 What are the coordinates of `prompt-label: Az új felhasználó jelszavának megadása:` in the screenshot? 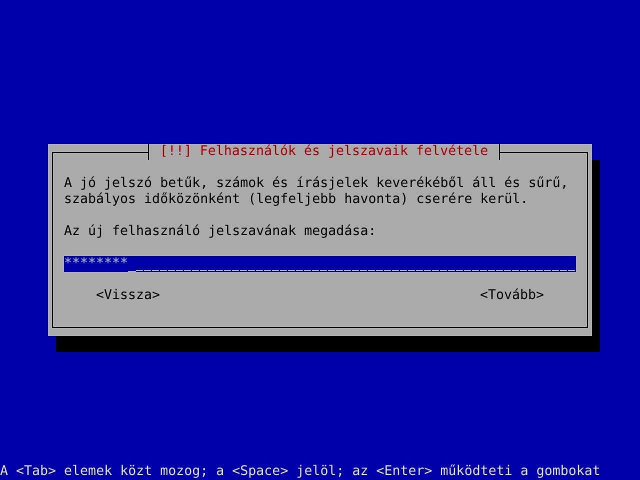 It's located at (221, 232).